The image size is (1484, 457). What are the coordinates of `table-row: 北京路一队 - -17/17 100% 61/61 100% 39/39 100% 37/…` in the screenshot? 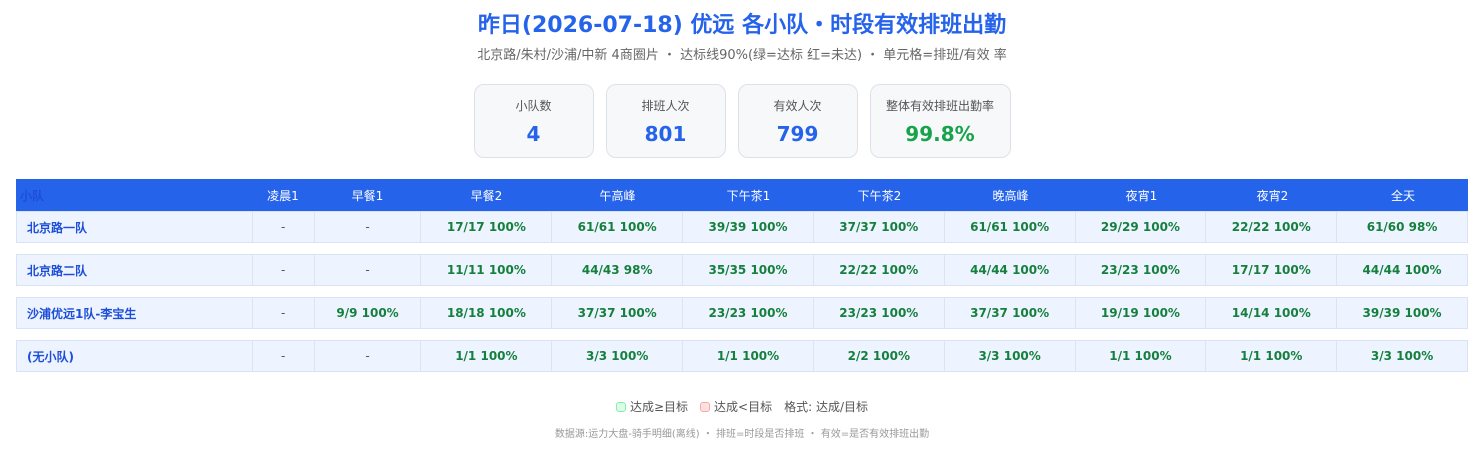 It's located at (742, 227).